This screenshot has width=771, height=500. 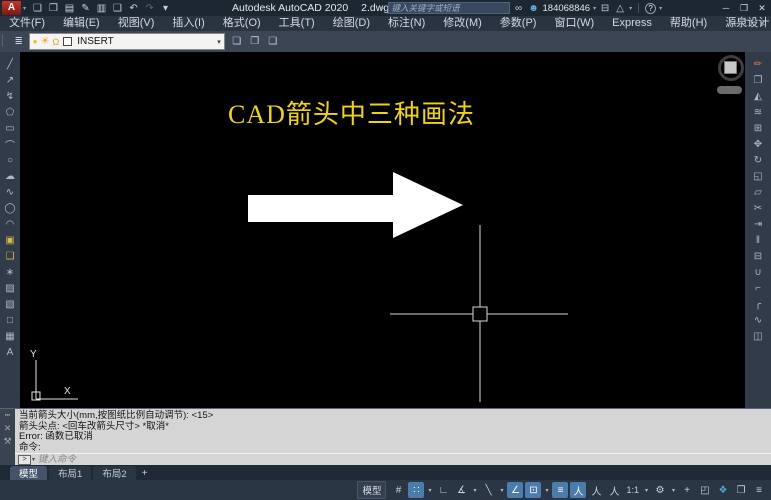 What do you see at coordinates (29, 473) in the screenshot?
I see `tab-model: 模型` at bounding box center [29, 473].